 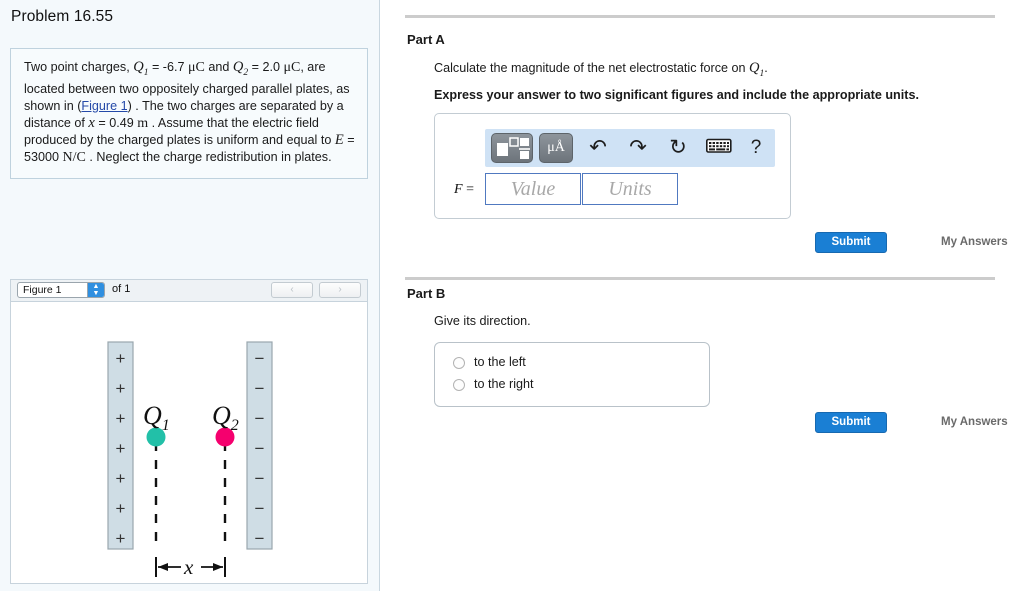 What do you see at coordinates (266, 67) in the screenshot?
I see `problem-text-eq2: = 2.0` at bounding box center [266, 67].